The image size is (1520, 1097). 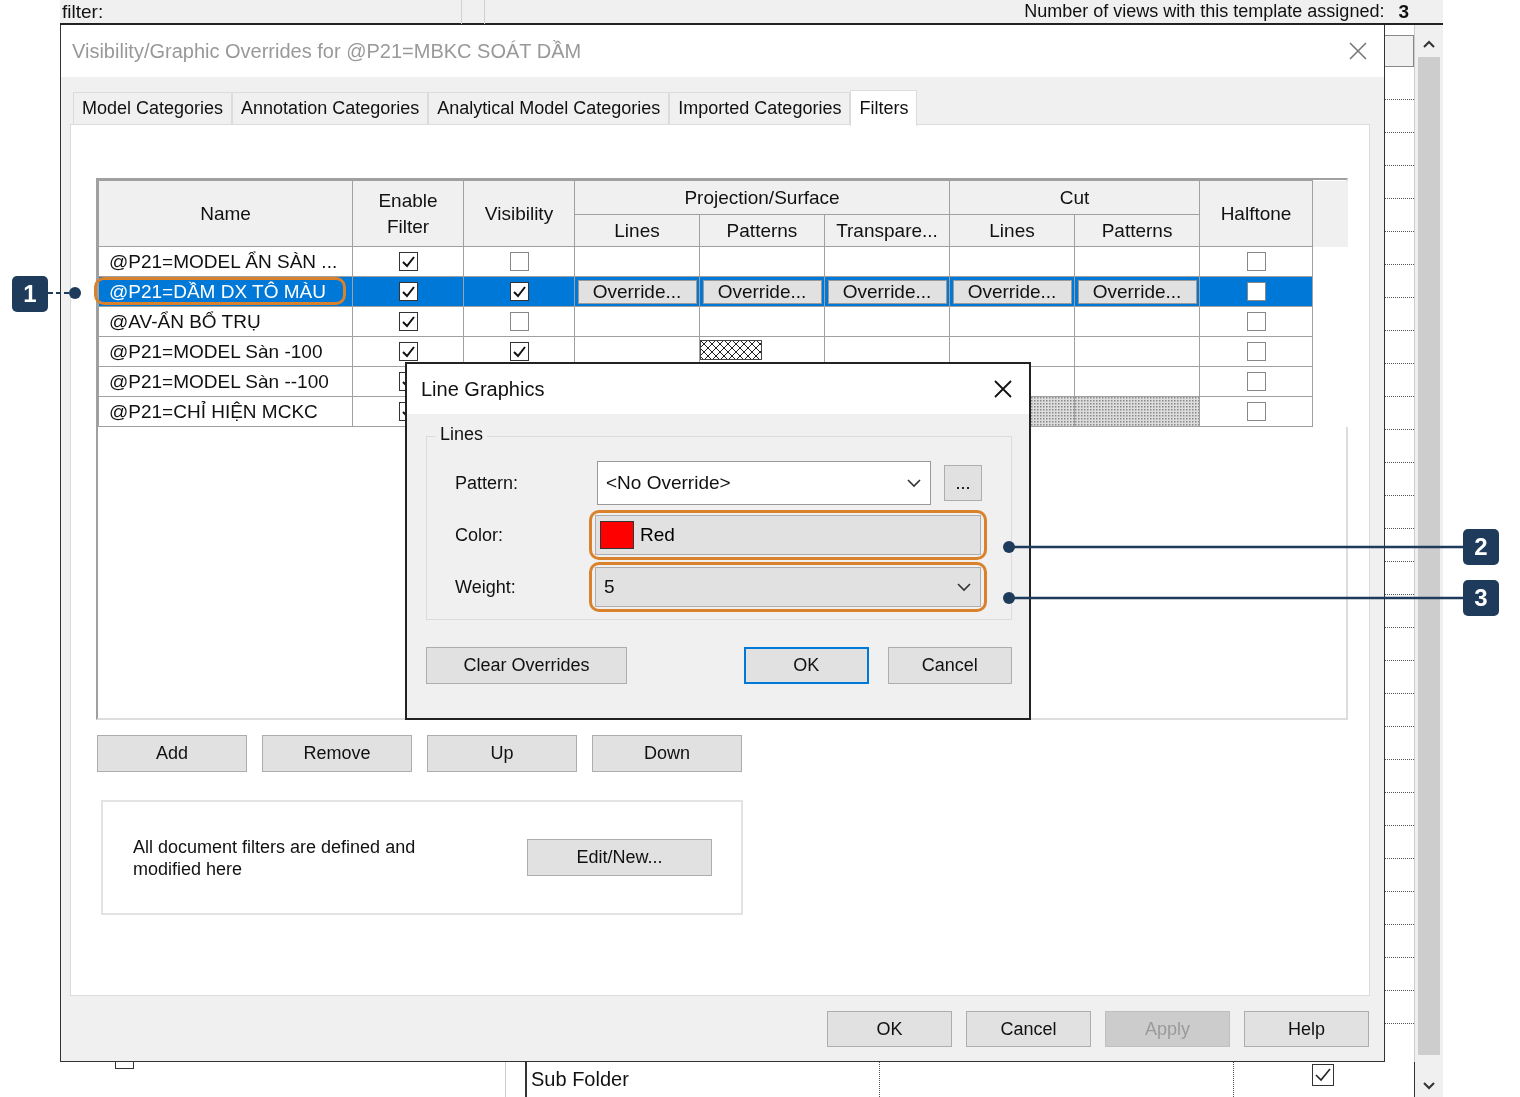 What do you see at coordinates (486, 587) in the screenshot?
I see `field-label: Weight:` at bounding box center [486, 587].